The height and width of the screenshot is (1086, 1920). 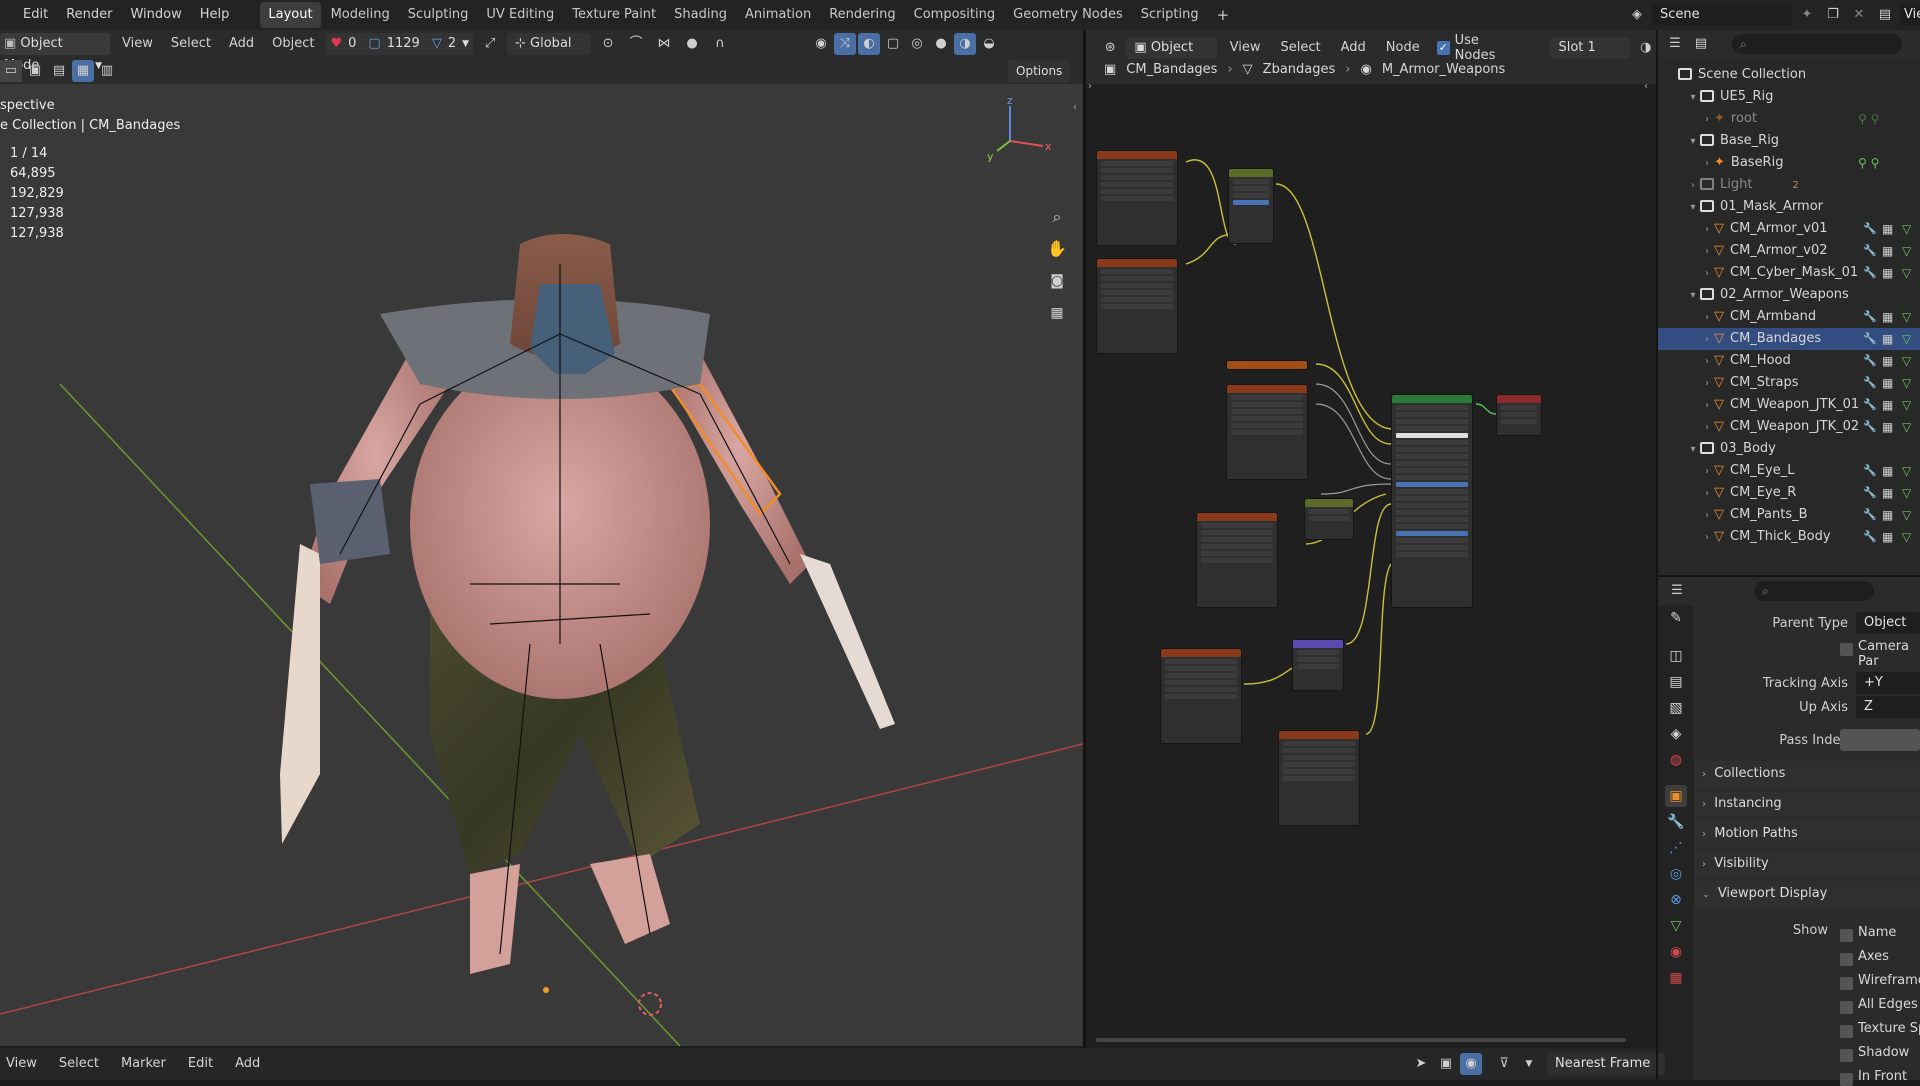 What do you see at coordinates (1110, 48) in the screenshot?
I see `editor-type-icon: ⊛` at bounding box center [1110, 48].